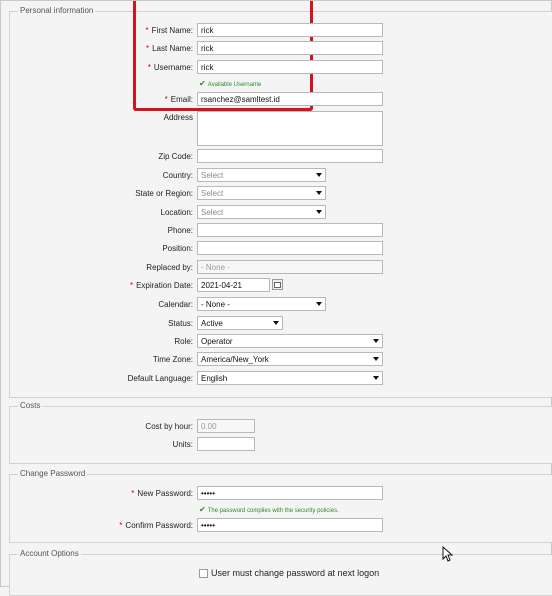 The width and height of the screenshot is (552, 596). Describe the element at coordinates (276, 445) in the screenshot. I see `units-row: Units:` at that location.